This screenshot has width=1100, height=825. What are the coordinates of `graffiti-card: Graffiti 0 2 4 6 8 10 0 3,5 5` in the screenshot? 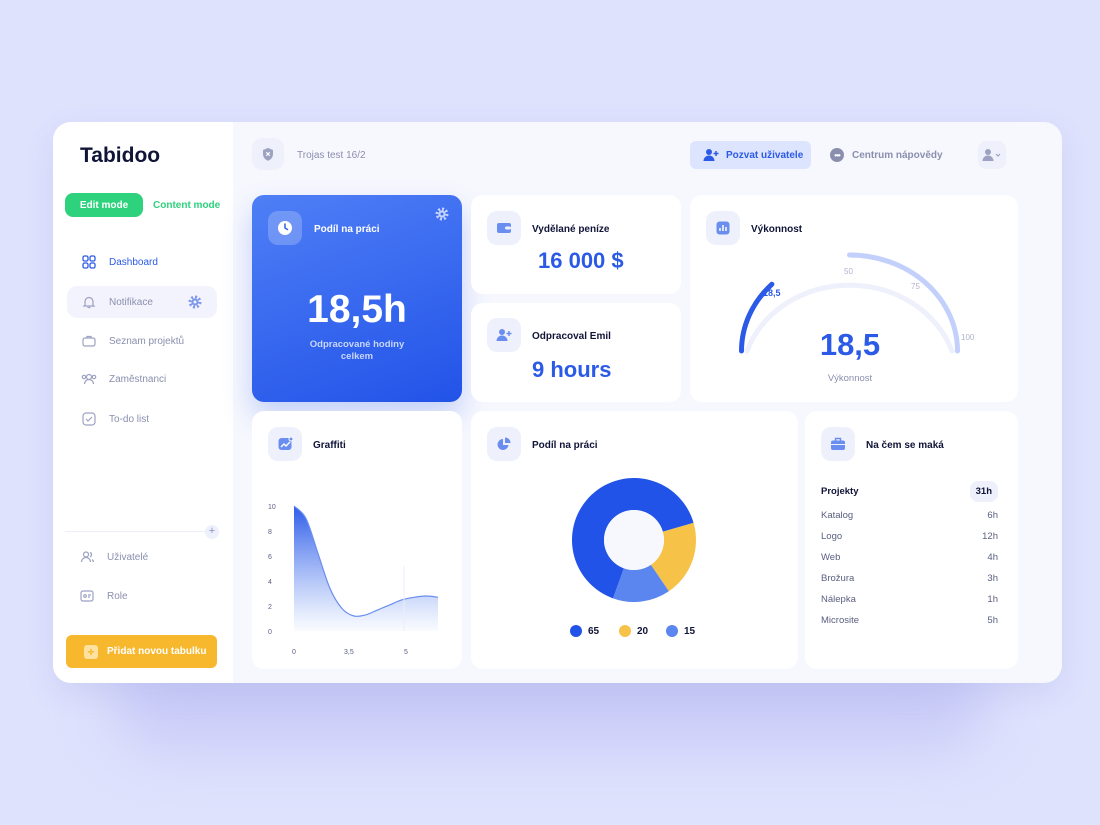 It's located at (357, 540).